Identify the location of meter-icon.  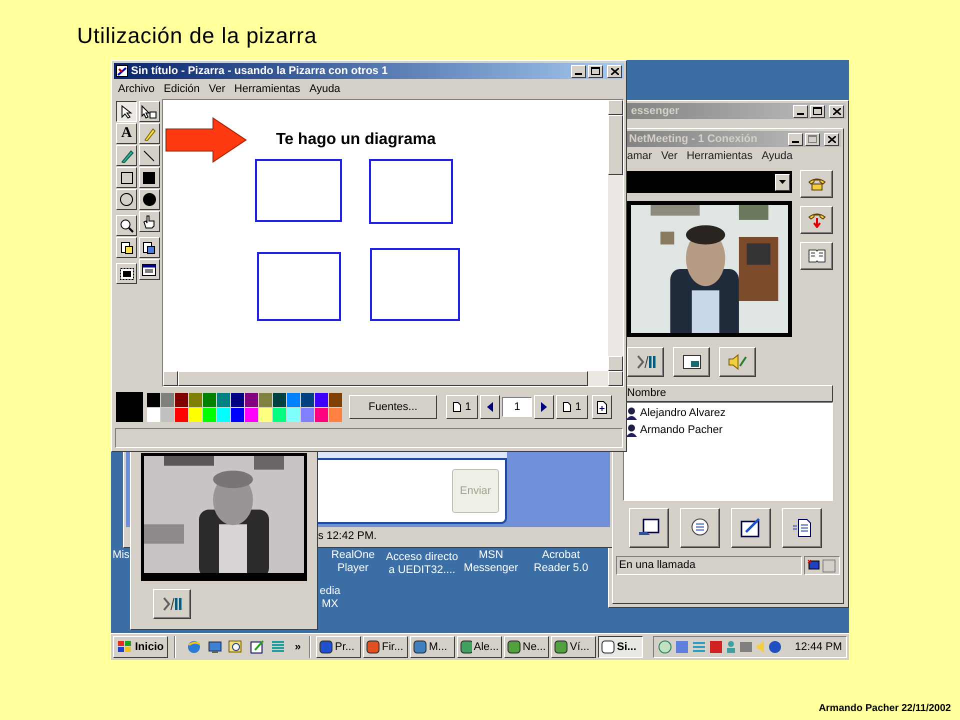
(716, 647).